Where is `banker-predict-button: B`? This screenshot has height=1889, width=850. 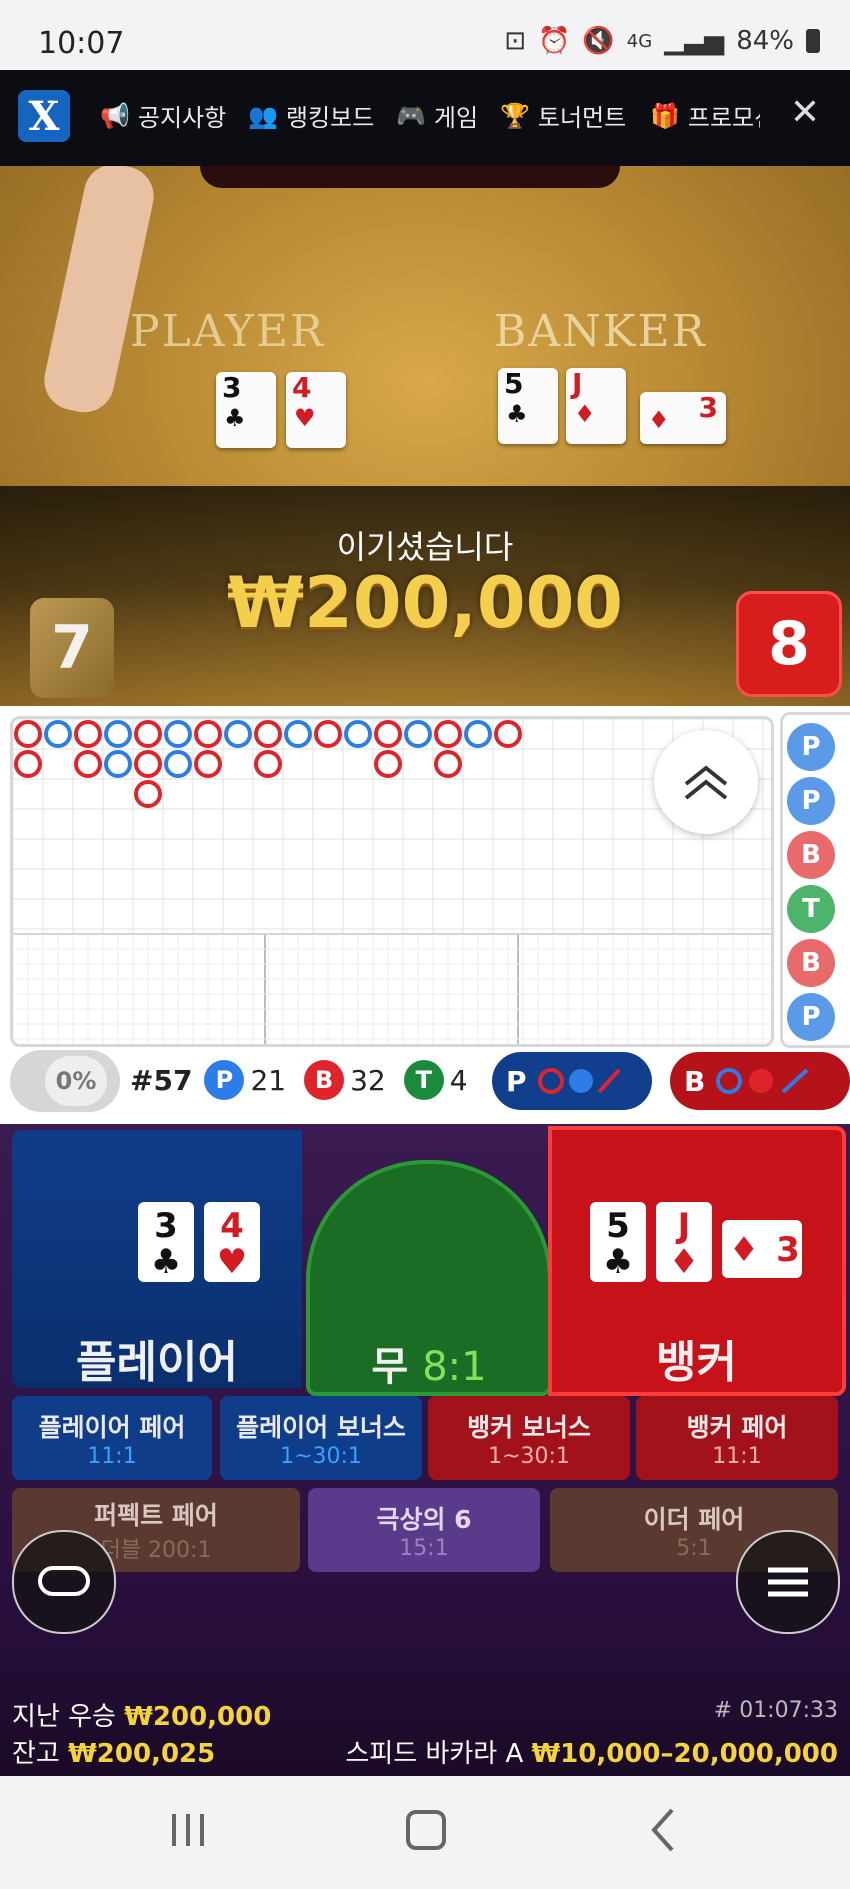
banker-predict-button: B is located at coordinates (760, 1081).